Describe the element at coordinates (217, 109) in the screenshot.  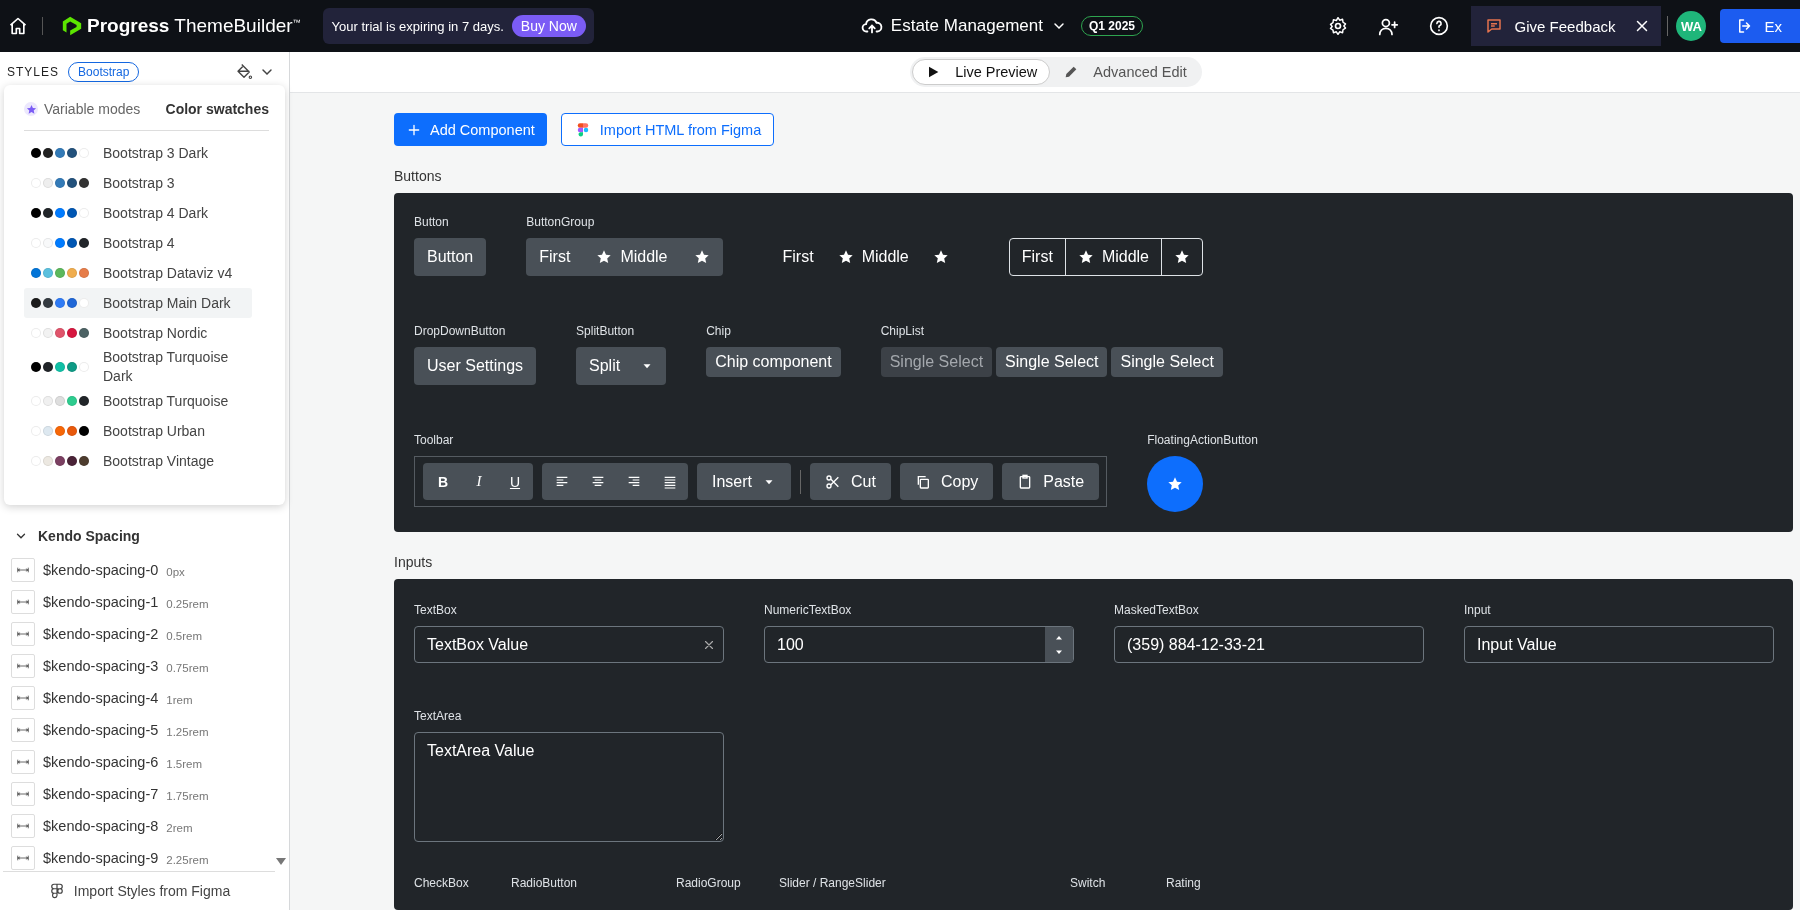
I see `popup-tab: Color swatches` at that location.